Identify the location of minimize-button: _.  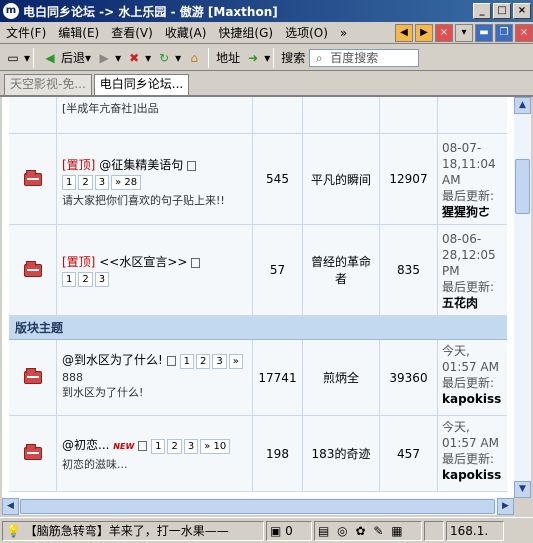
(482, 11).